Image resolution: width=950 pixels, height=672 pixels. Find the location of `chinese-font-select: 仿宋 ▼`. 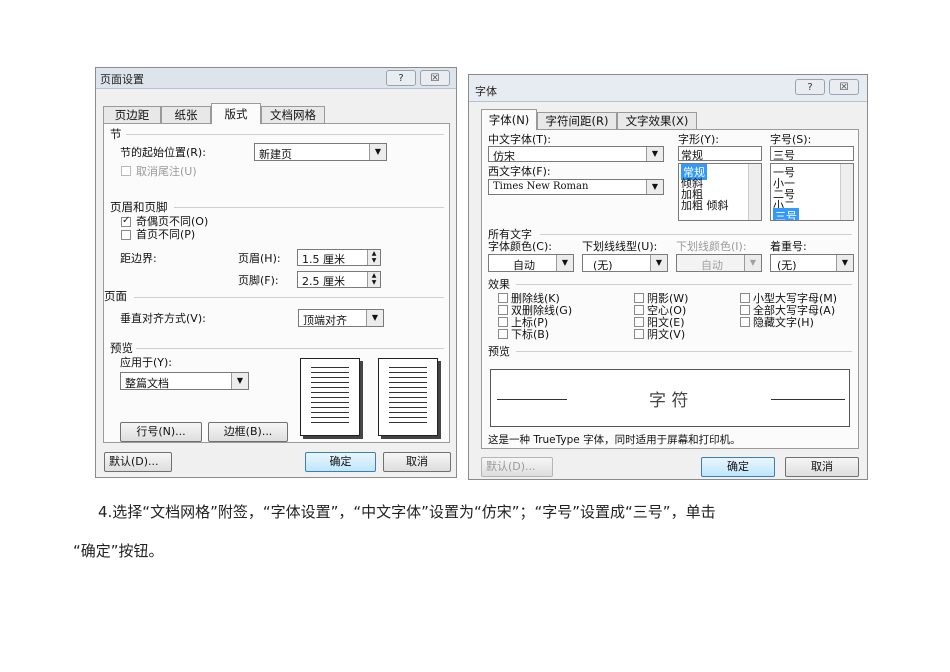

chinese-font-select: 仿宋 ▼ is located at coordinates (576, 154).